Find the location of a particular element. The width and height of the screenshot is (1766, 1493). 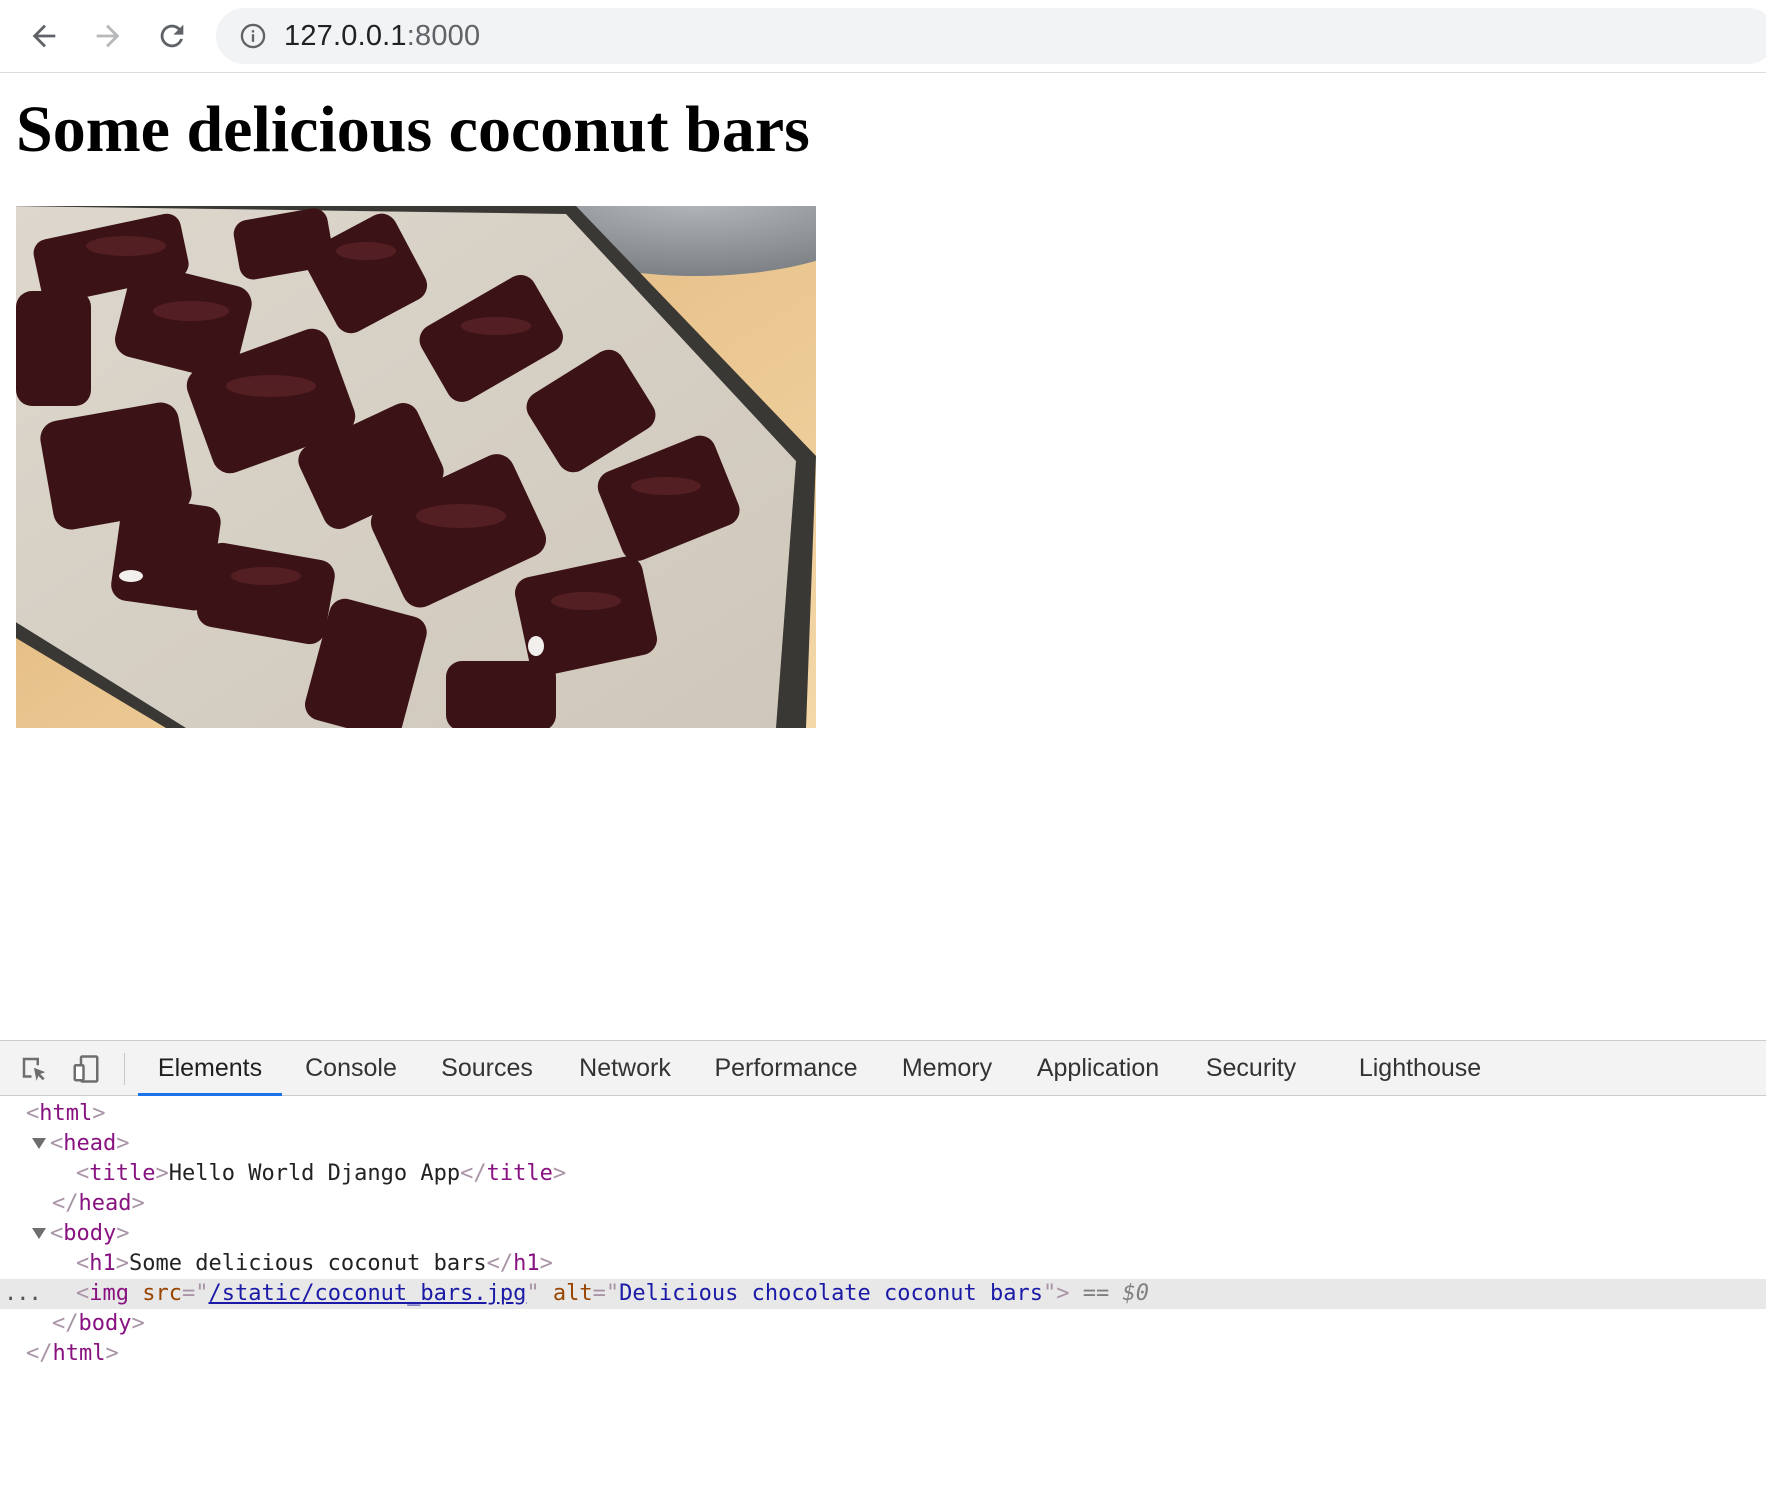

dom-node-html-open: <html> is located at coordinates (883, 1114).